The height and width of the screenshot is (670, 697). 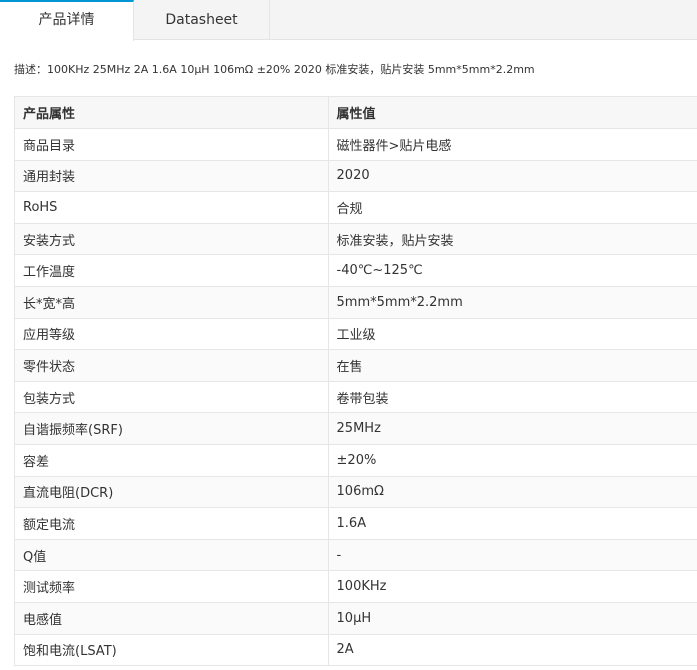 I want to click on attribute-value-cell: 2020, so click(x=512, y=176).